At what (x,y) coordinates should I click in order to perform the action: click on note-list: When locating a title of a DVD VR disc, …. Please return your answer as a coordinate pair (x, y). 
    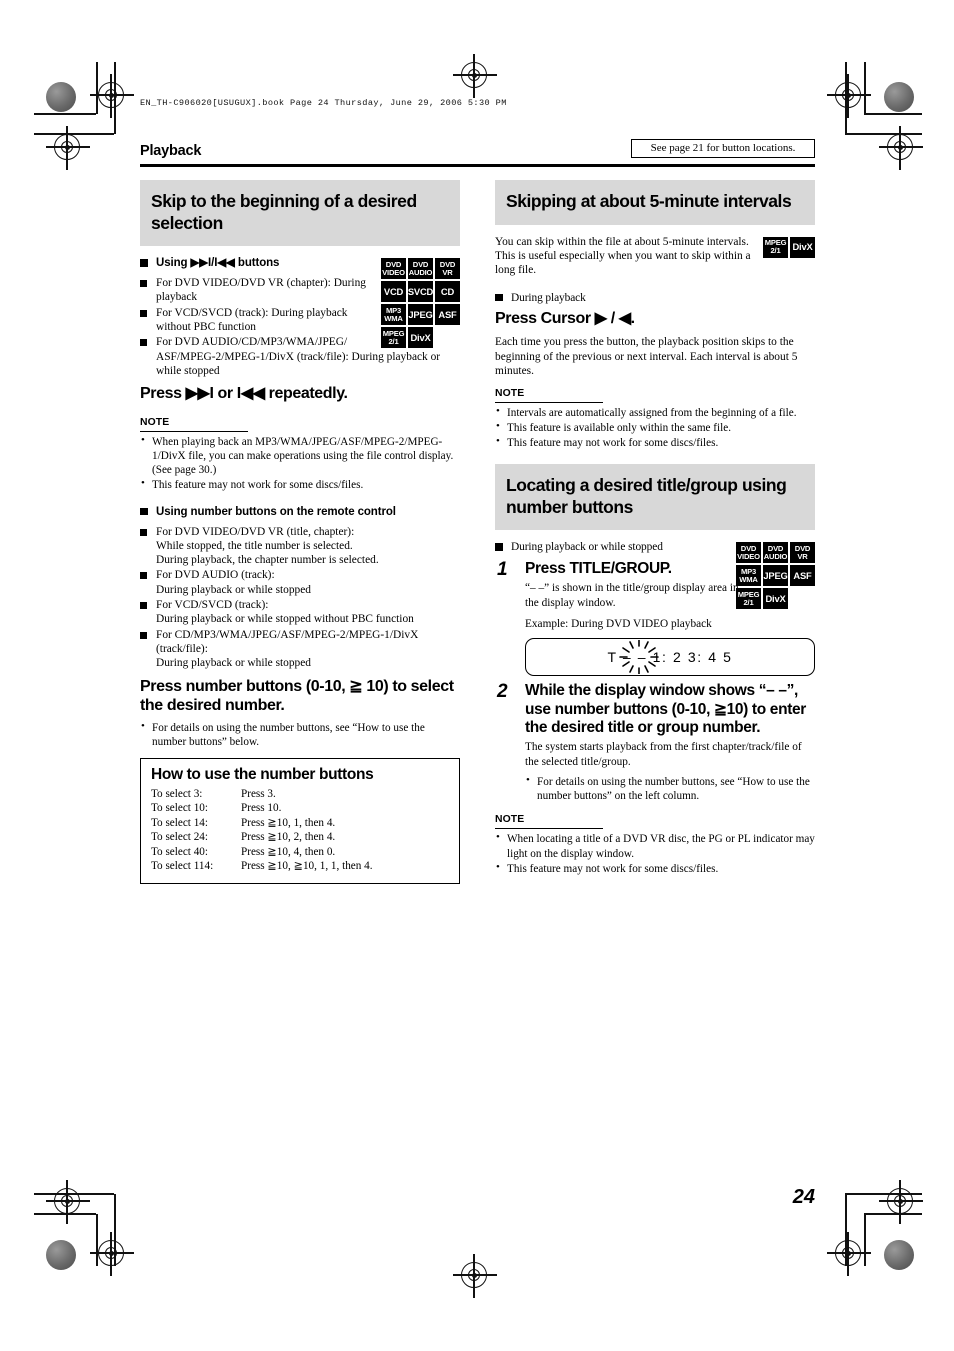
    Looking at the image, I should click on (655, 853).